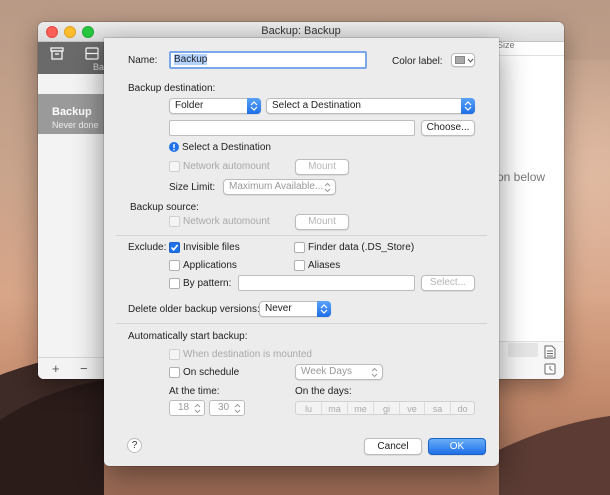 The width and height of the screenshot is (610, 495). Describe the element at coordinates (370, 106) in the screenshot. I see `destination-select-popup: Select a Destination` at that location.